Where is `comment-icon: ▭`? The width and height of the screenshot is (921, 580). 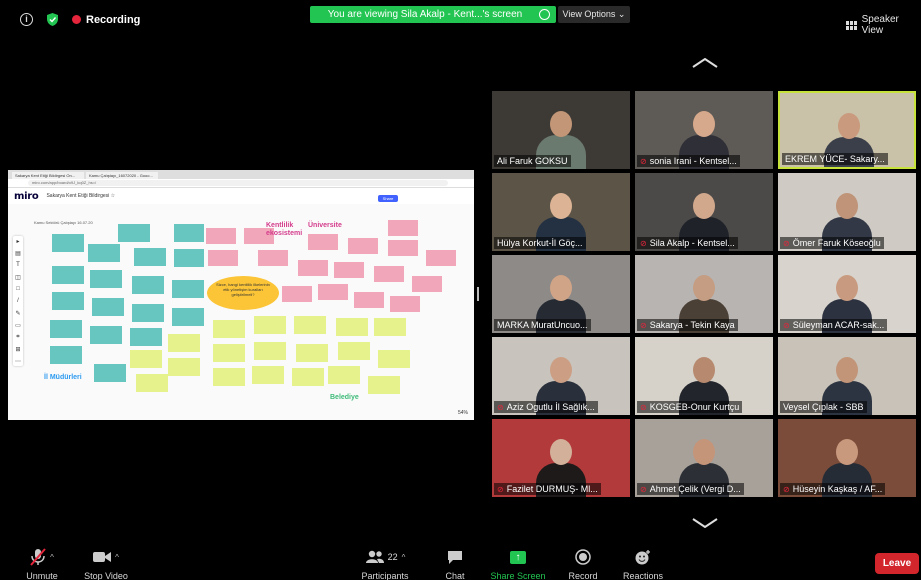 comment-icon: ▭ is located at coordinates (18, 327).